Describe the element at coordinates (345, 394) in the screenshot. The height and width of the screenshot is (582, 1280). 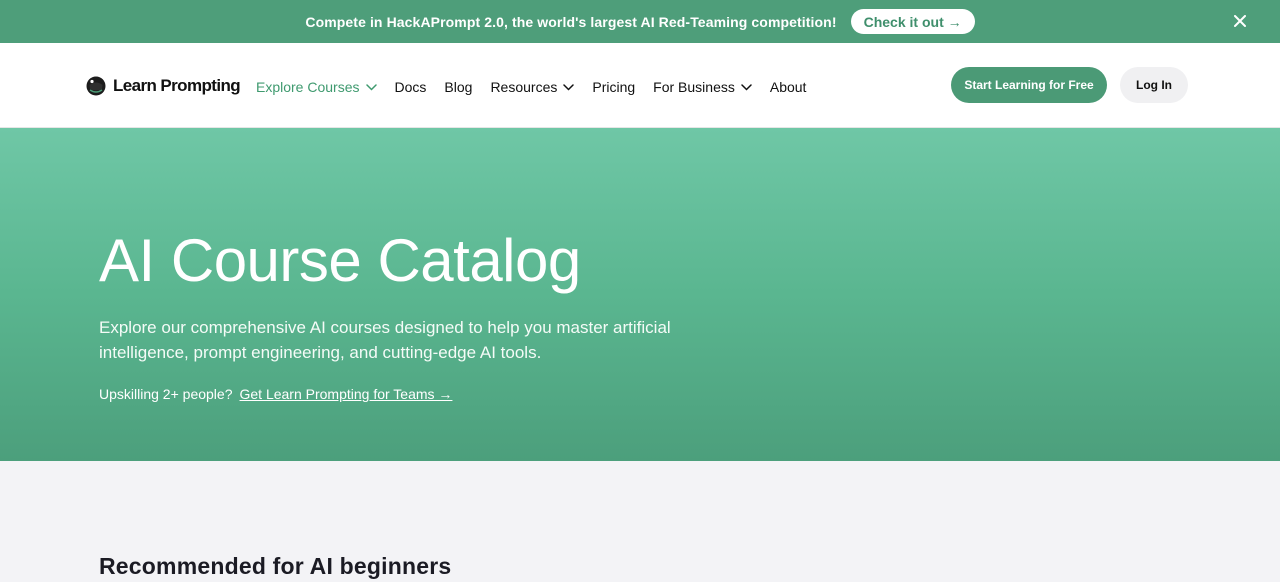
I see `teams-link: Get Learn Prompting for Teams →` at that location.